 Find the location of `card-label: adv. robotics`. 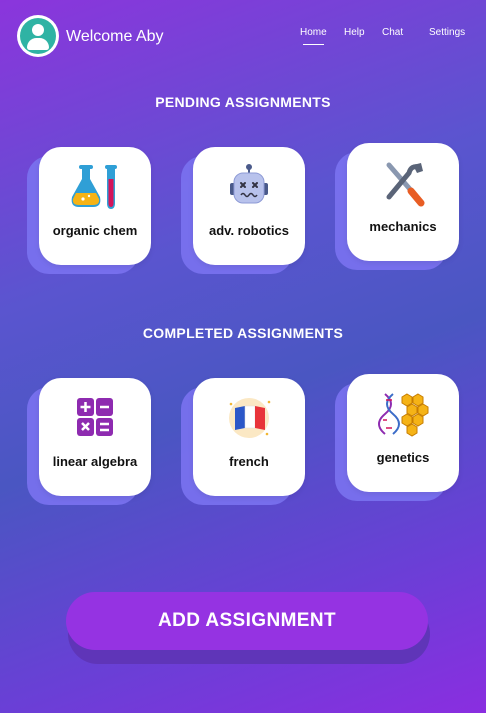

card-label: adv. robotics is located at coordinates (249, 230).